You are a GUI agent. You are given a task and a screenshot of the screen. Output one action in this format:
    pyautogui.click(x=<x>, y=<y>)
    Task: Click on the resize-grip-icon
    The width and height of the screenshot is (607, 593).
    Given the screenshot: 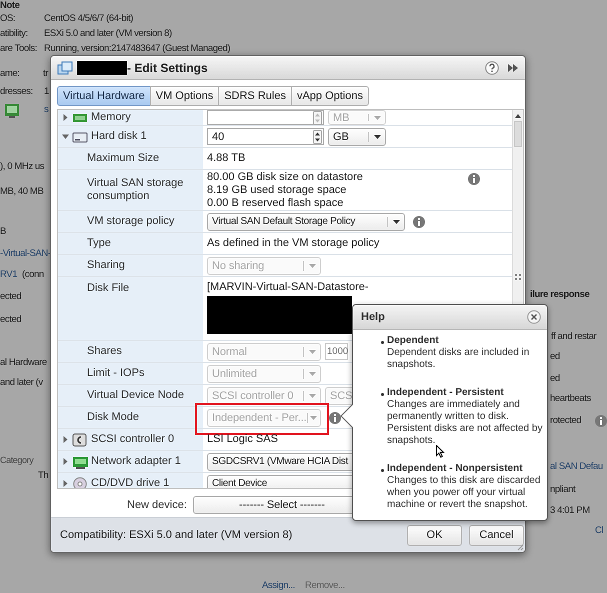 What is the action you would take?
    pyautogui.click(x=520, y=547)
    